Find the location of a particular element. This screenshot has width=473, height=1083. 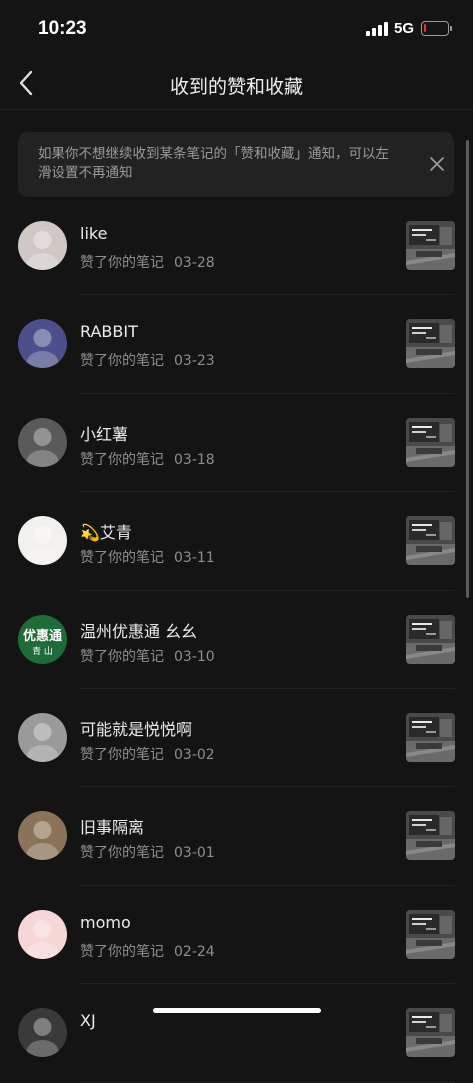

notification-meta: 赞了你的笔记 03-10 is located at coordinates (147, 656).